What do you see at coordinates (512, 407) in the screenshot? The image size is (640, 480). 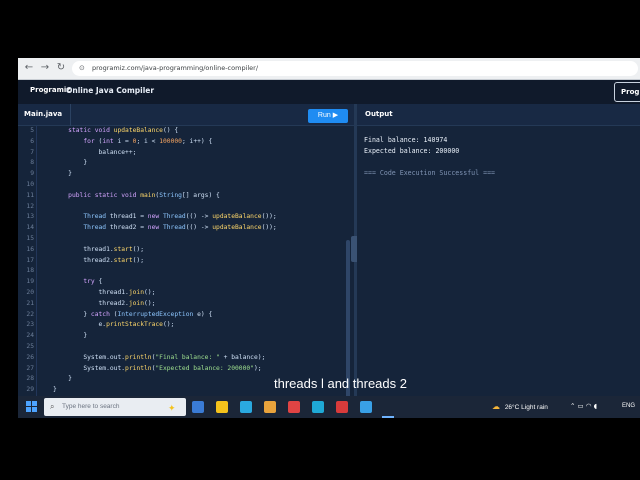 I see `weather-temp: 26°C` at bounding box center [512, 407].